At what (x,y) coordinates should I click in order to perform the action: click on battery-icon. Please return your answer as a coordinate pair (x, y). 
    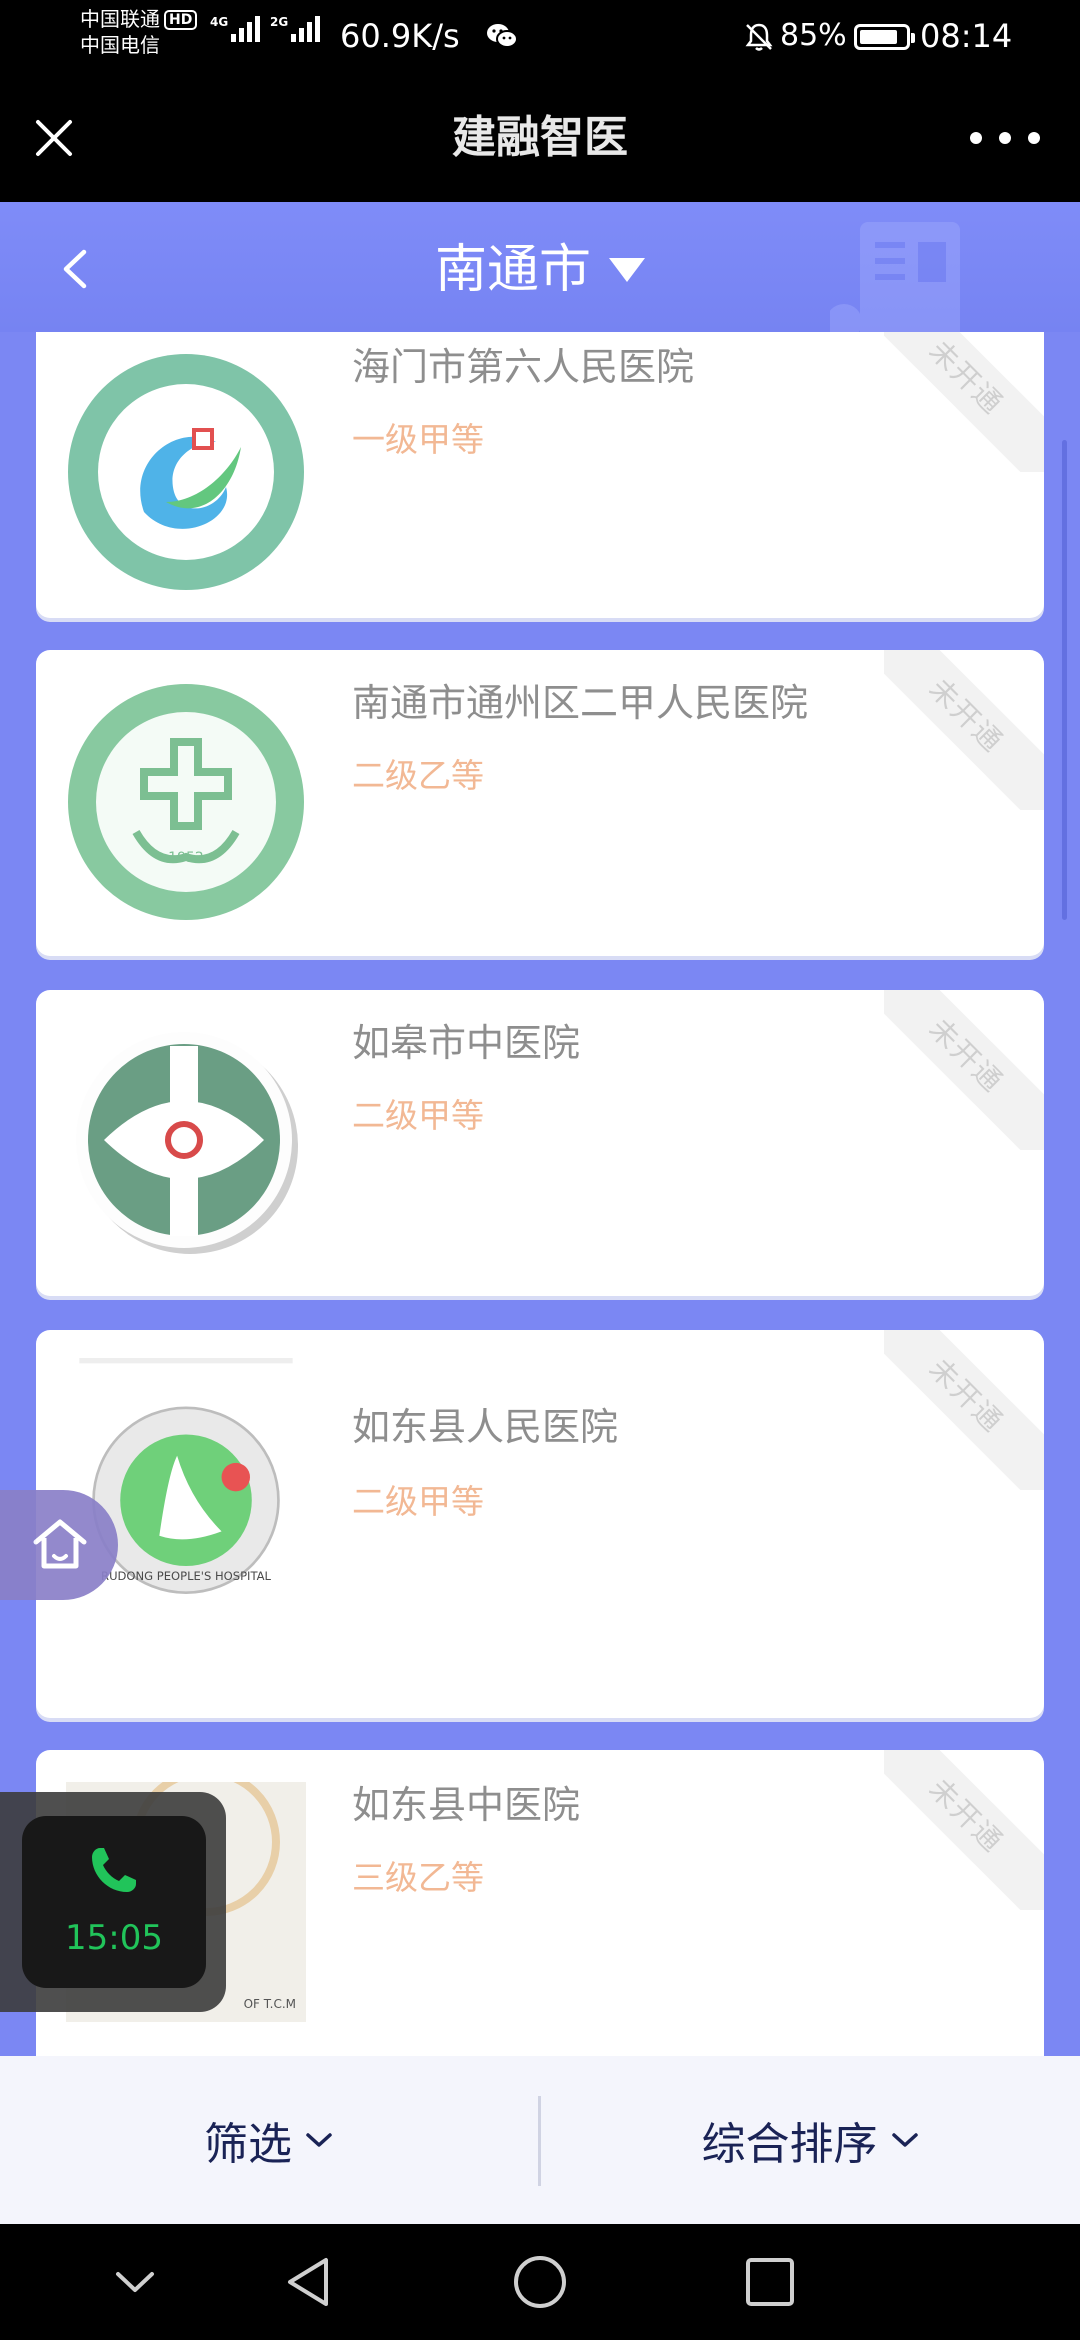
    Looking at the image, I should click on (884, 37).